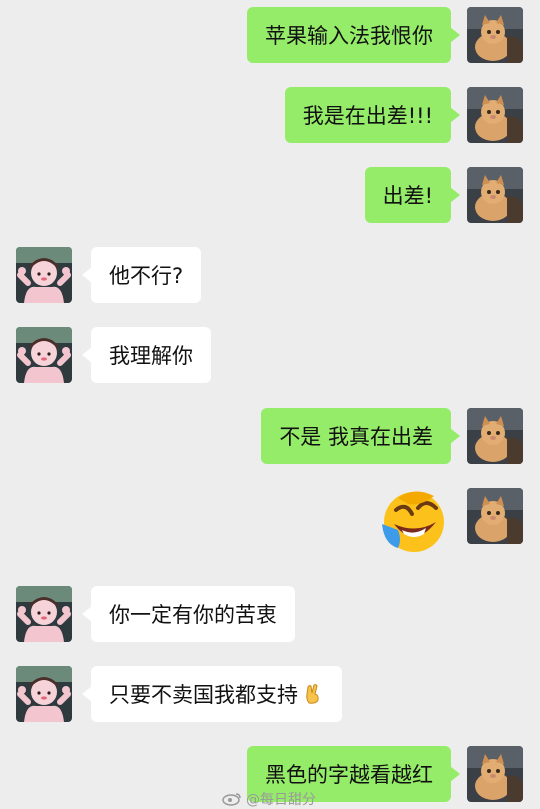  I want to click on contact-message-bubble: 只要不卖国我都支持, so click(212, 694).